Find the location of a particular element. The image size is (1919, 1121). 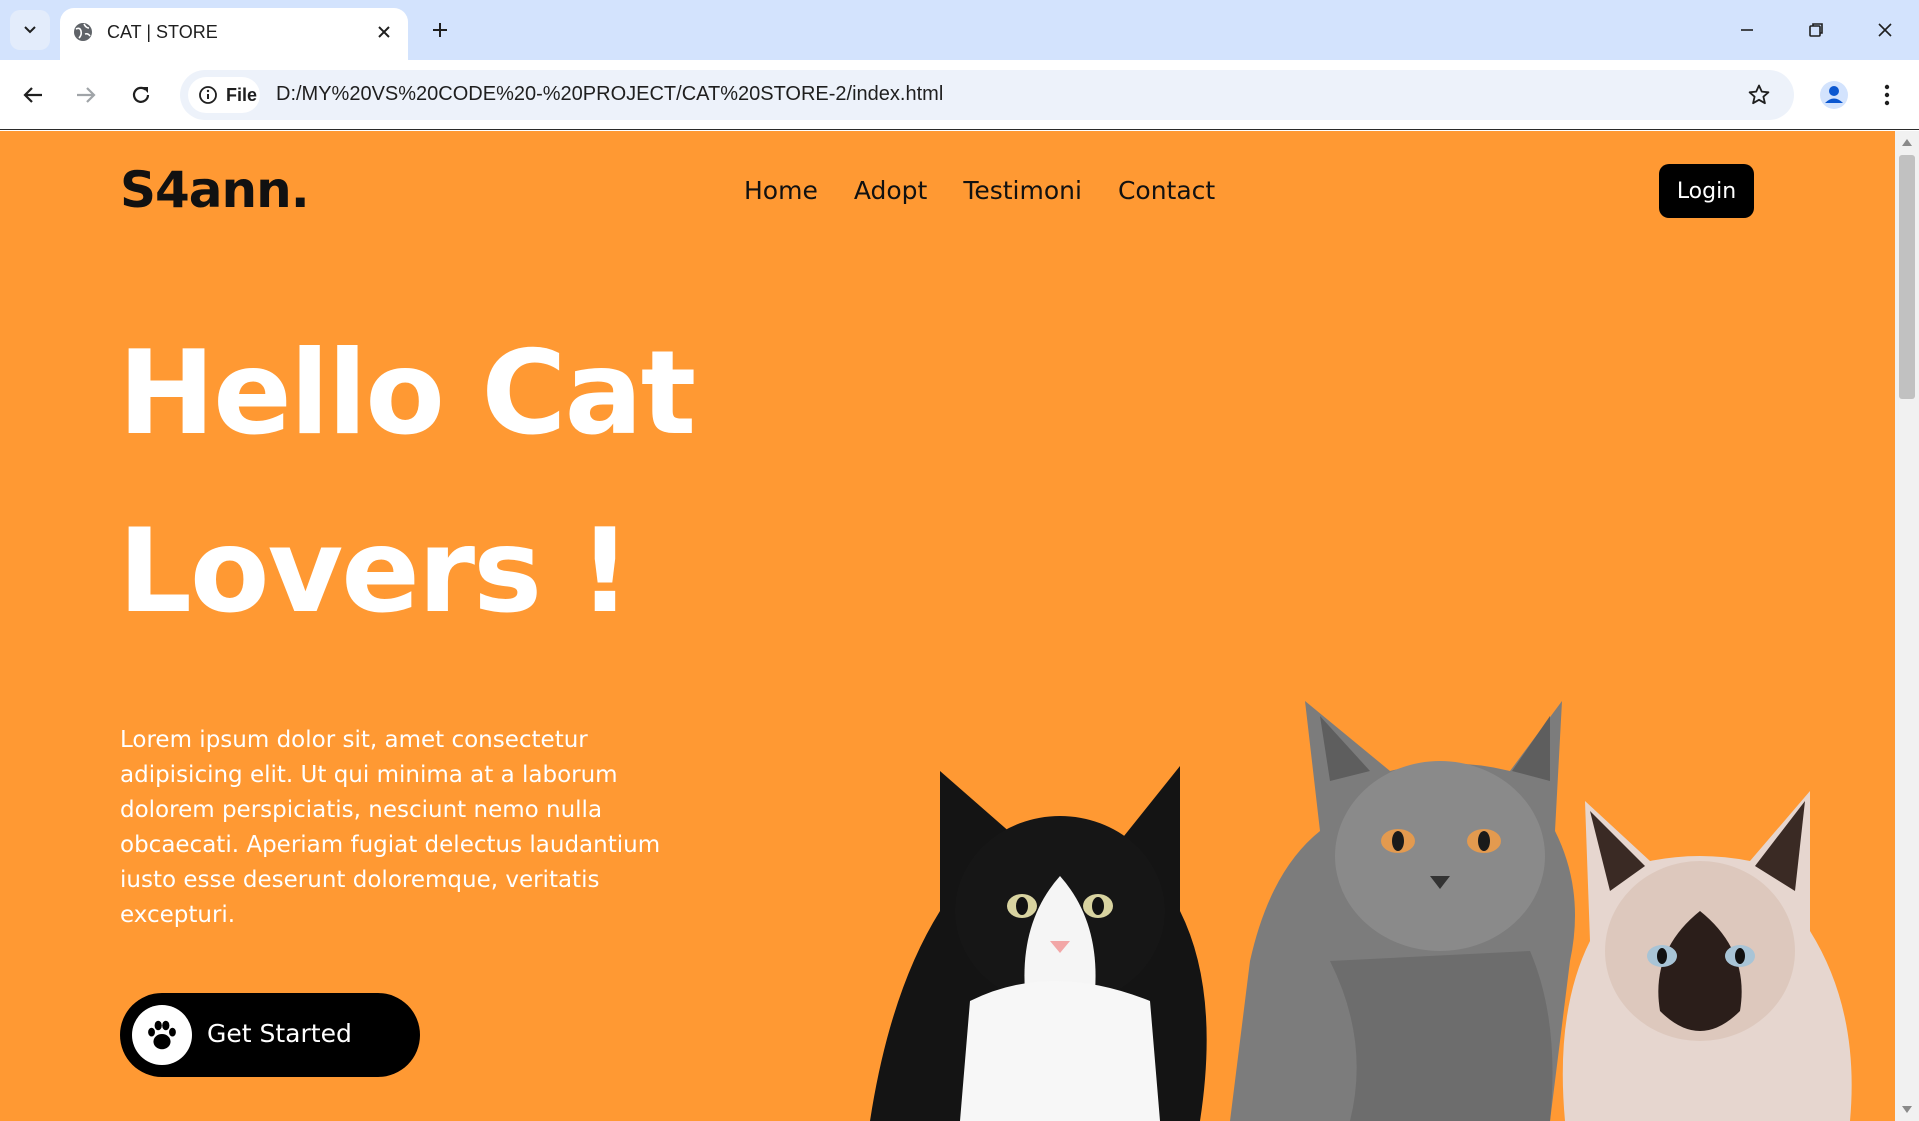

new-tab-button is located at coordinates (440, 30).